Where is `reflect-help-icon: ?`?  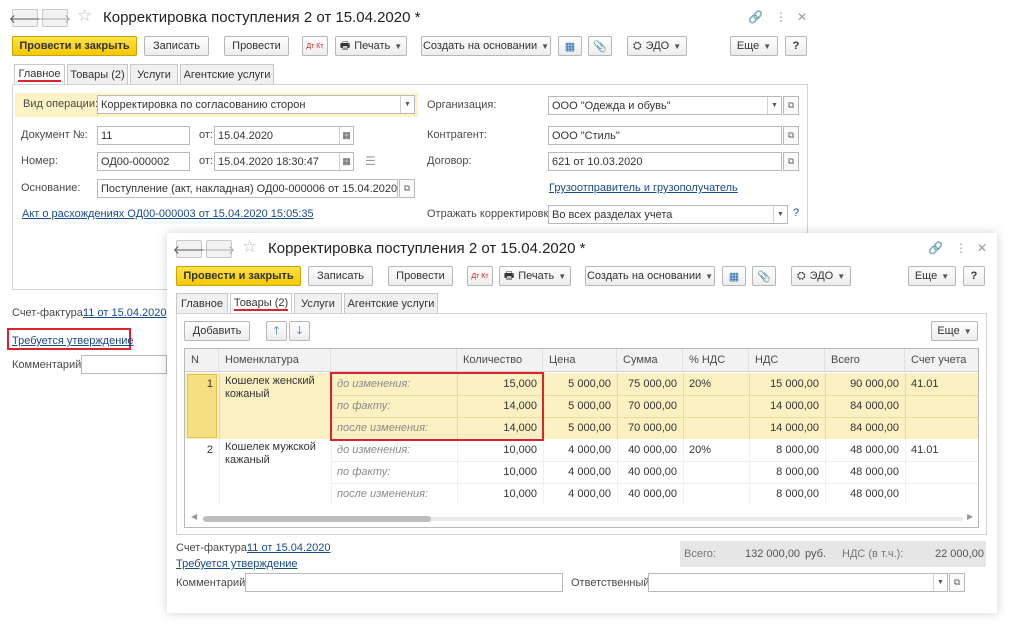
reflect-help-icon: ? is located at coordinates (796, 213).